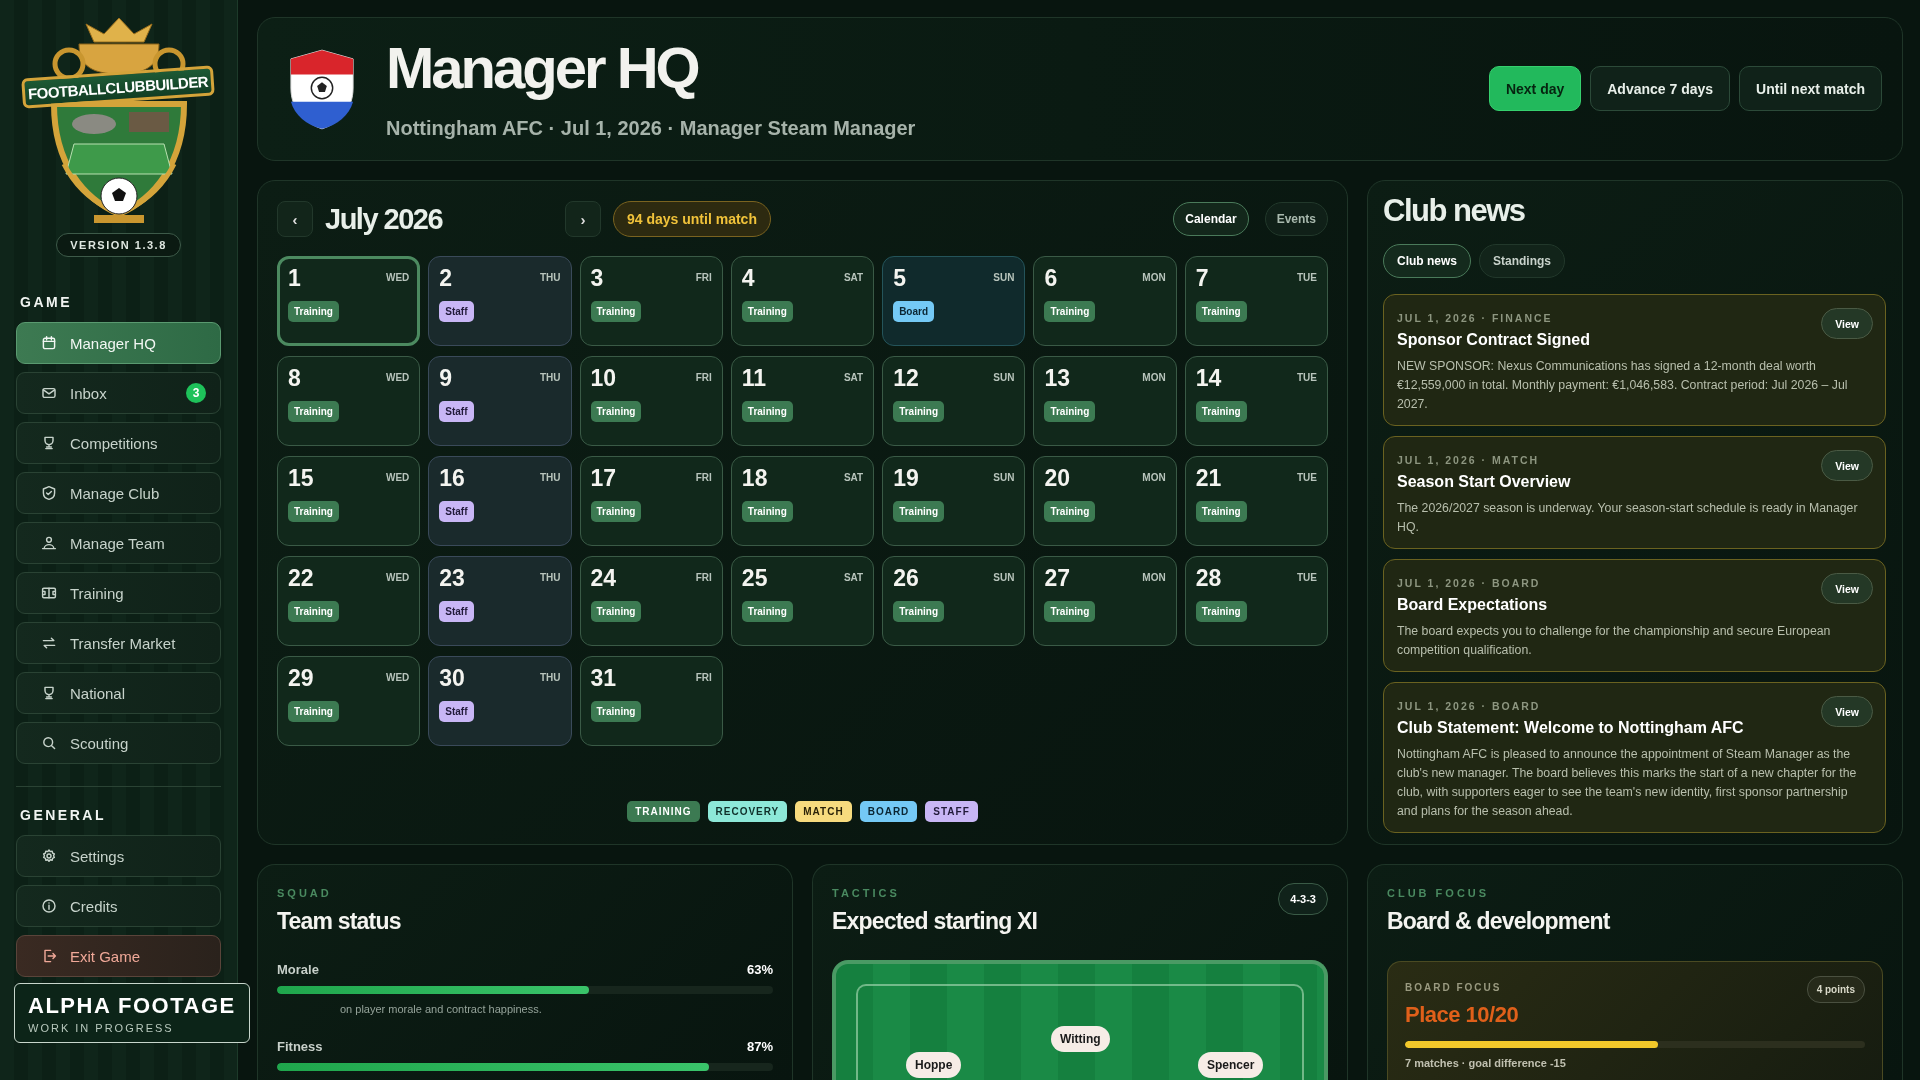 This screenshot has width=1920, height=1080. What do you see at coordinates (118, 543) in the screenshot?
I see `nav-item: Manage Team` at bounding box center [118, 543].